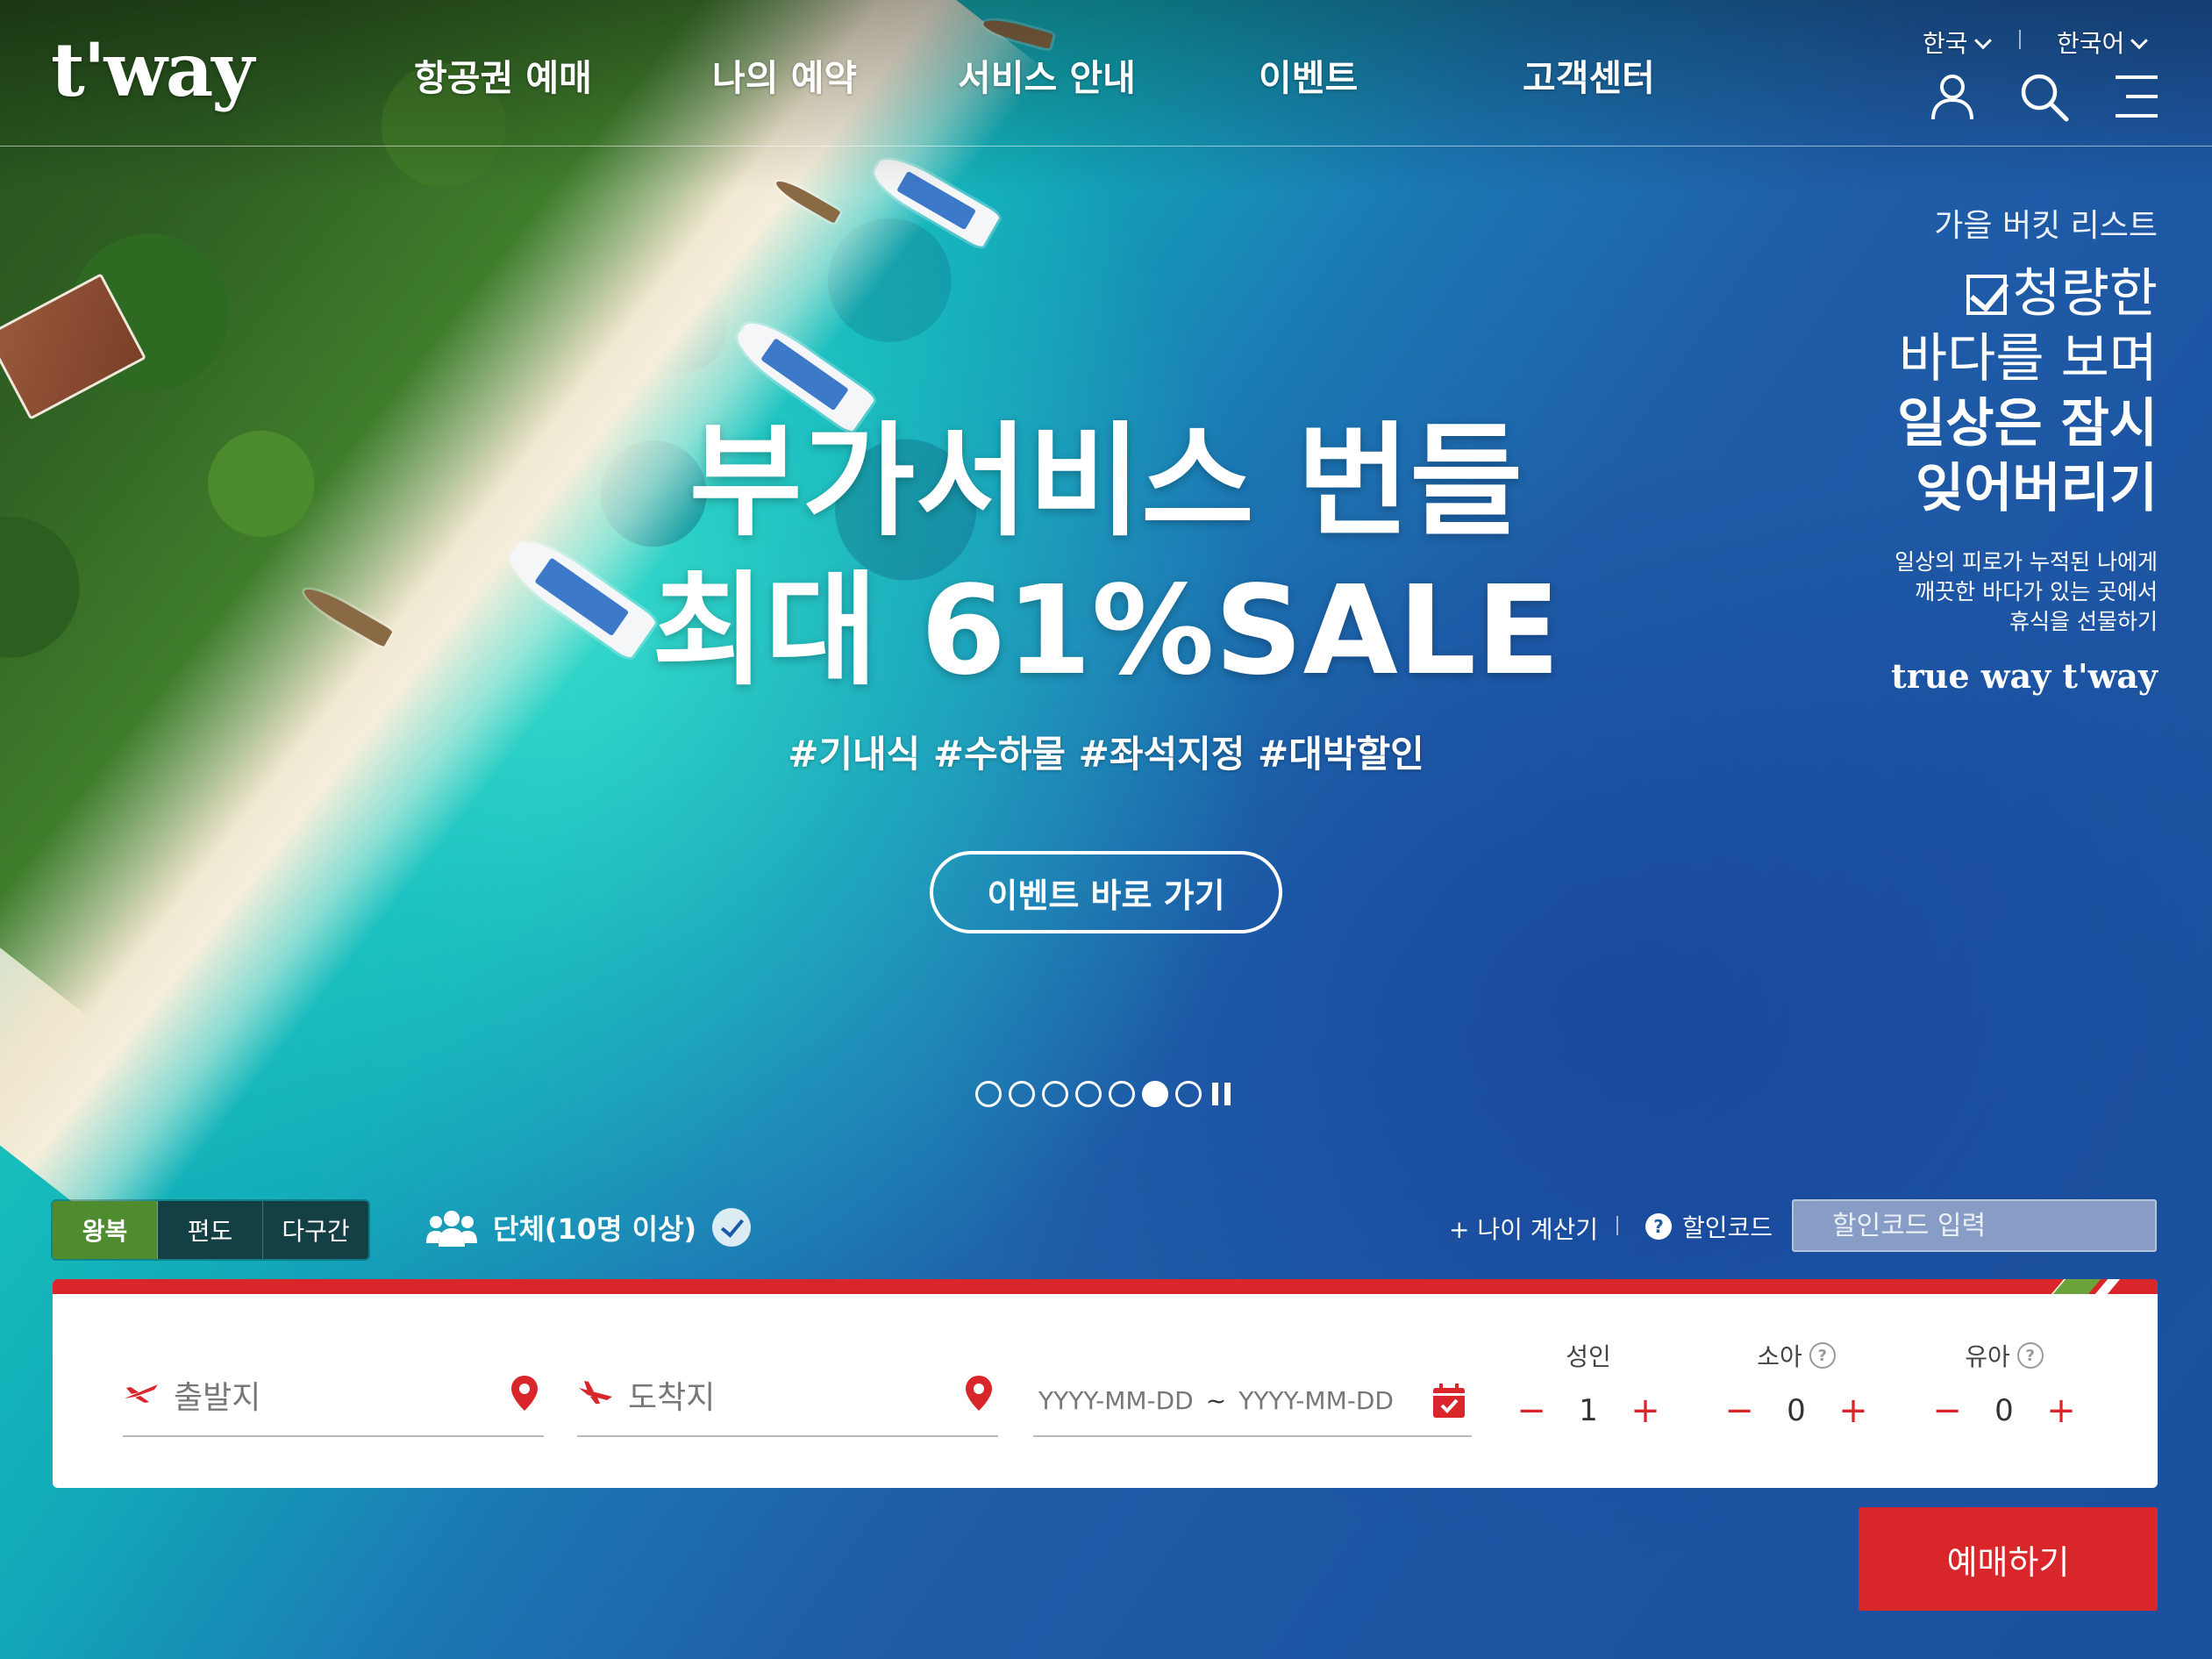  What do you see at coordinates (1106, 482) in the screenshot?
I see `hero-headline: 부가서비스 번들` at bounding box center [1106, 482].